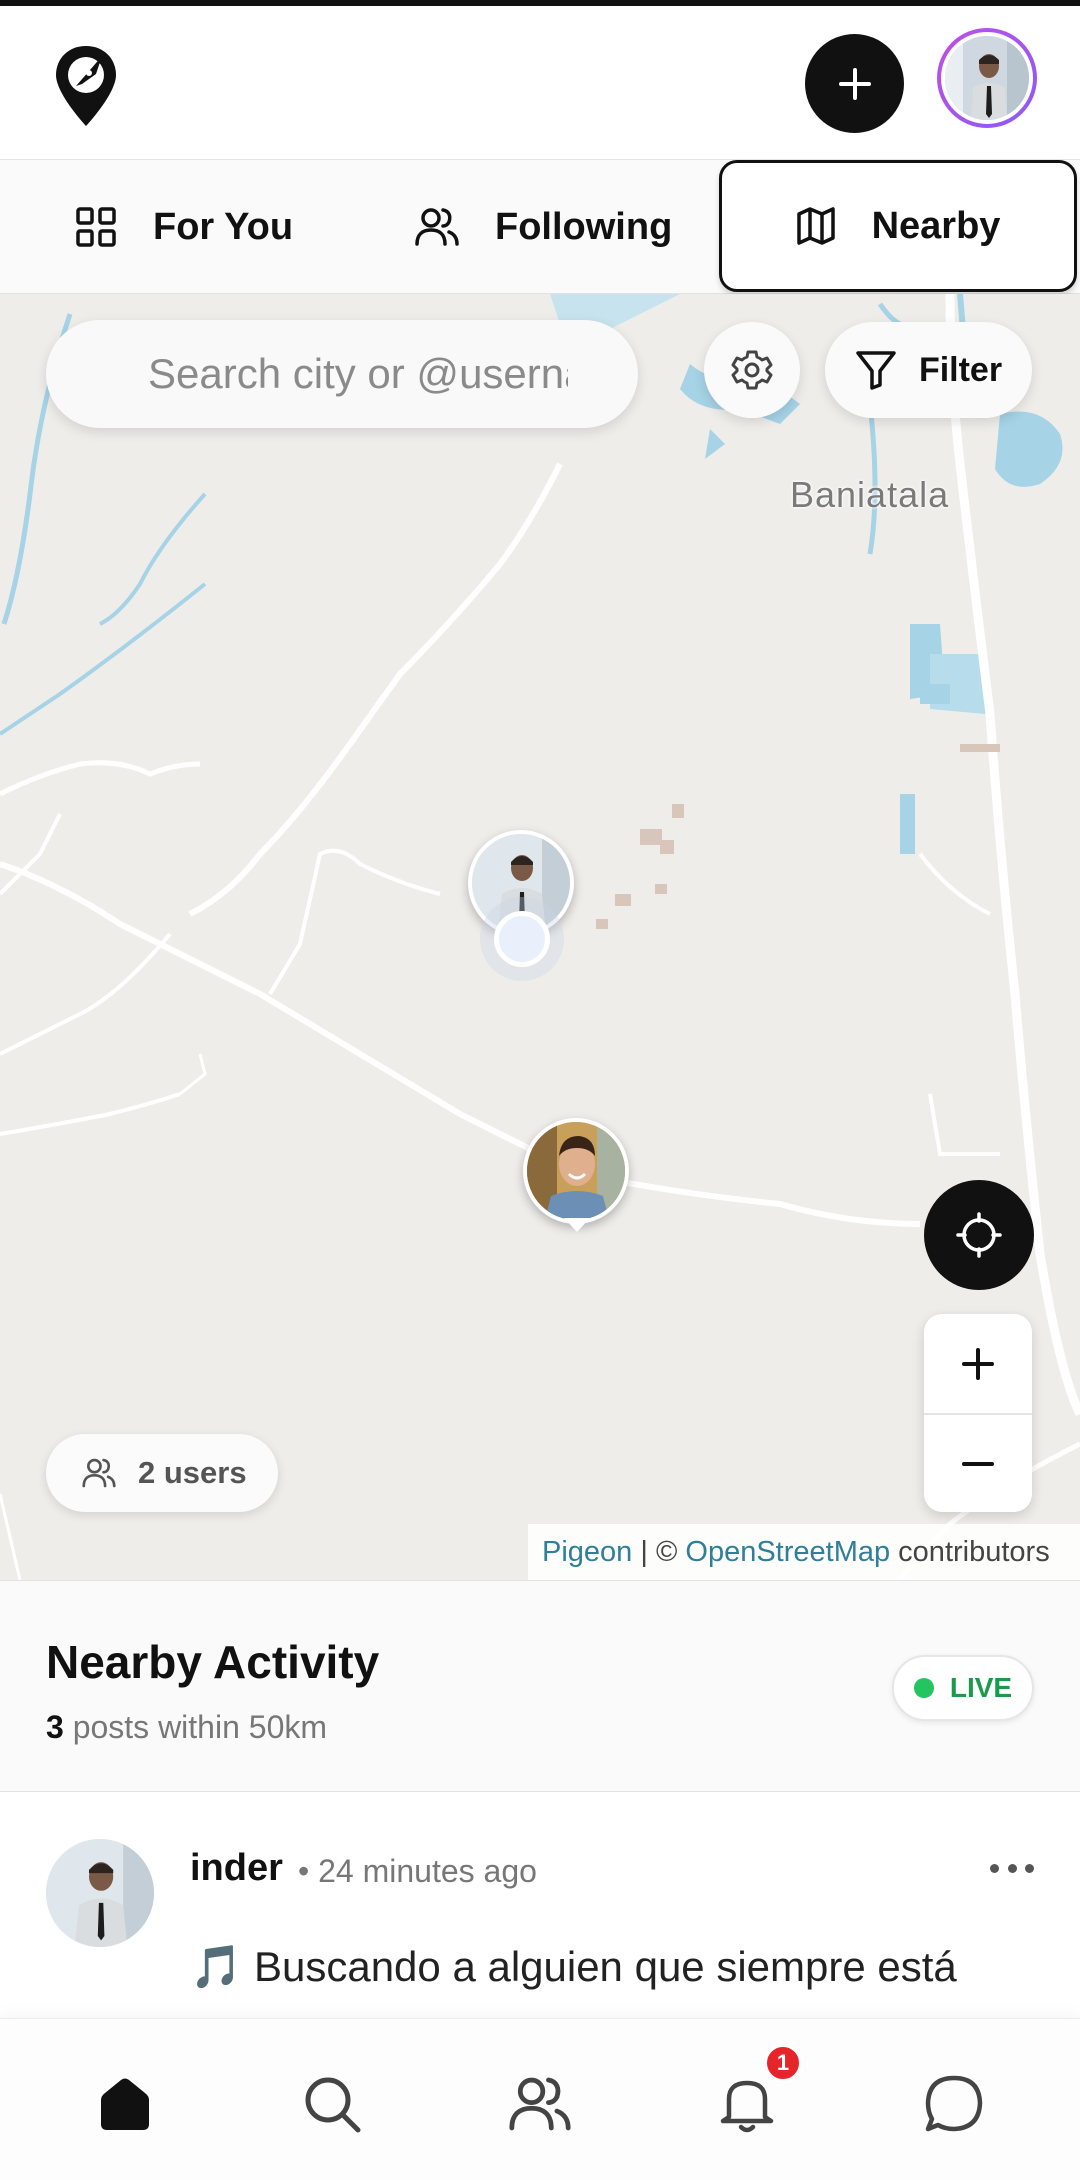 This screenshot has height=2180, width=1080. What do you see at coordinates (96, 227) in the screenshot?
I see `grid-icon` at bounding box center [96, 227].